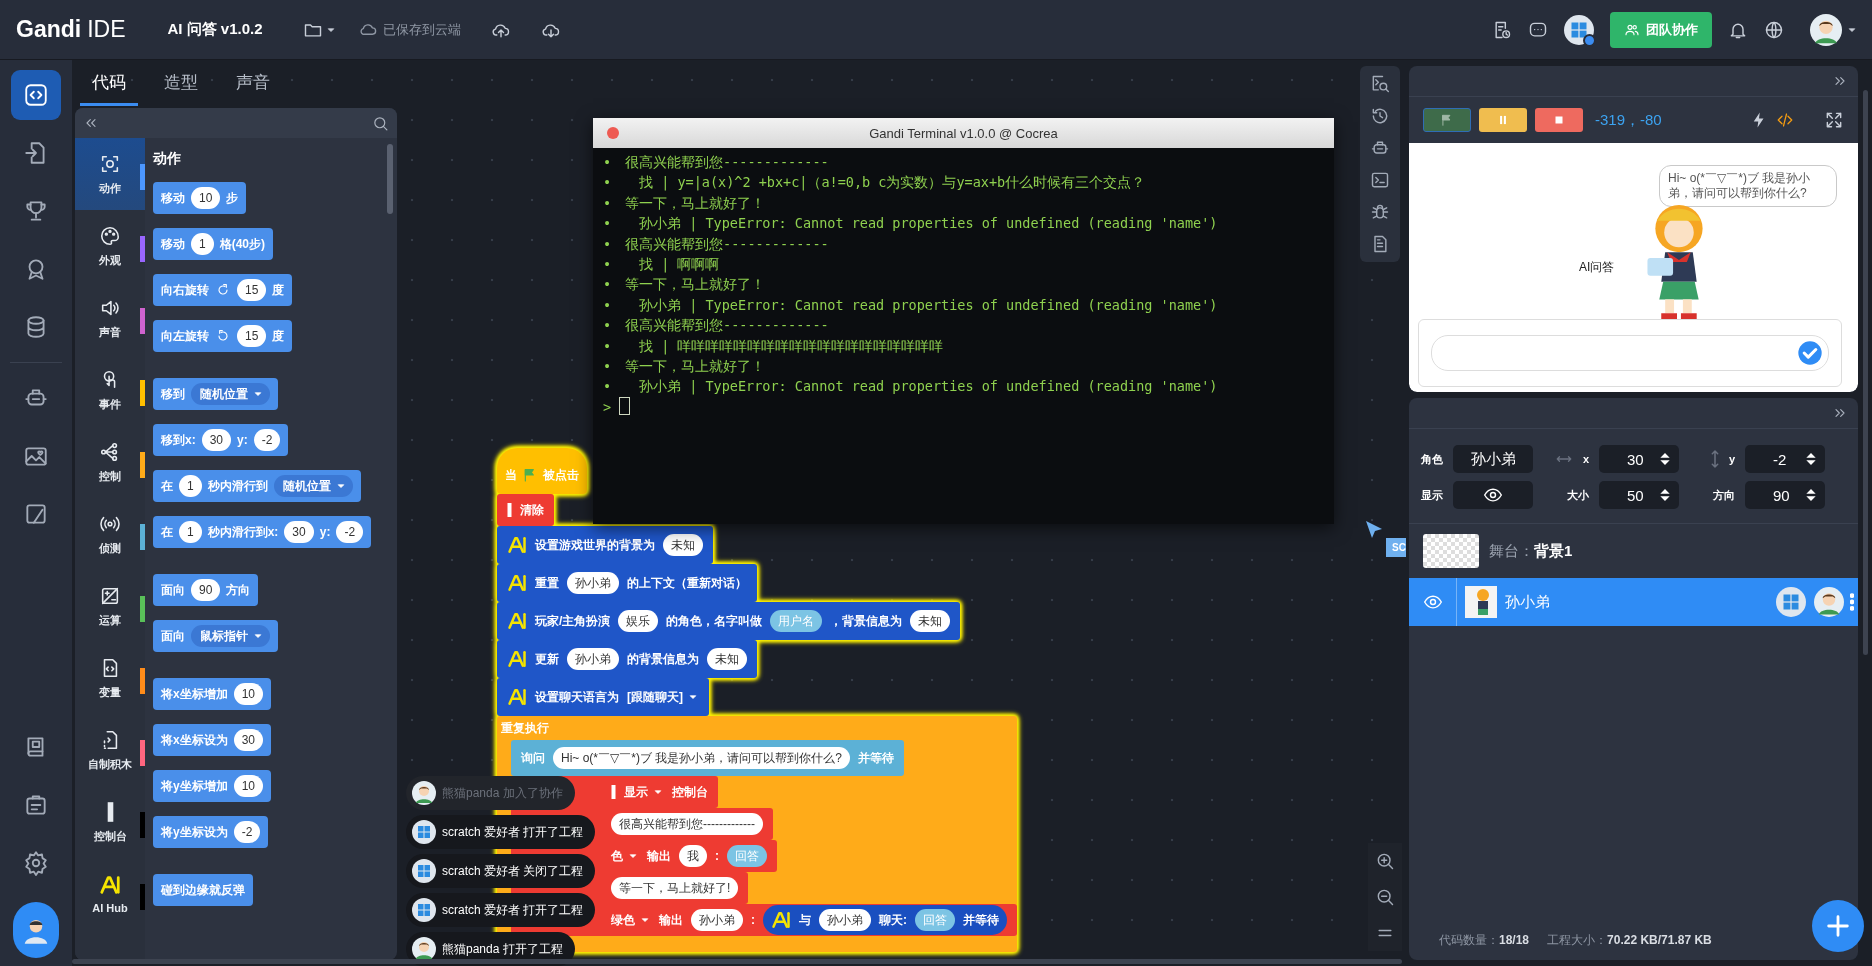 The image size is (1872, 966). I want to click on motion-block: 向左旋转 15 度, so click(223, 336).